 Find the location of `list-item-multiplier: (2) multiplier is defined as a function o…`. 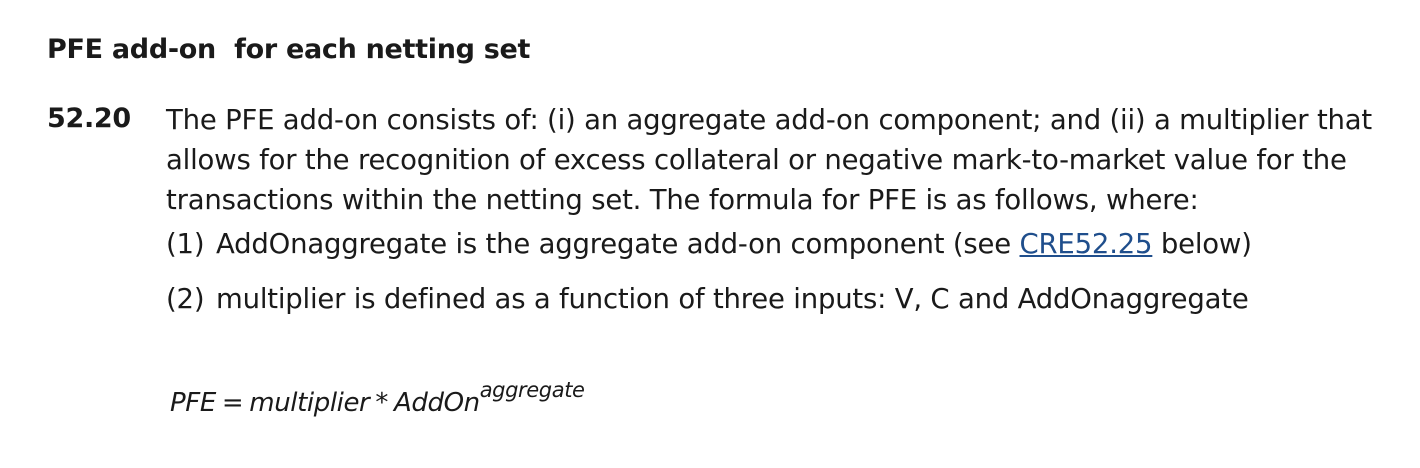

list-item-multiplier: (2) multiplier is defined as a function o… is located at coordinates (707, 299).